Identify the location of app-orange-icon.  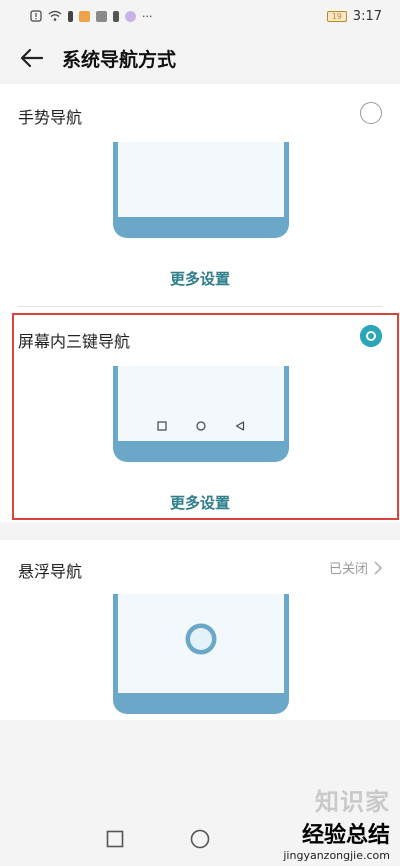
(84, 16).